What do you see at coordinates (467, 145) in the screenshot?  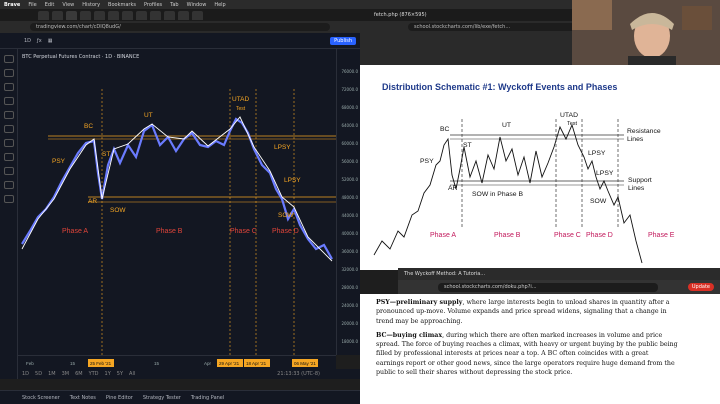 I see `sch-label-st: ST` at bounding box center [467, 145].